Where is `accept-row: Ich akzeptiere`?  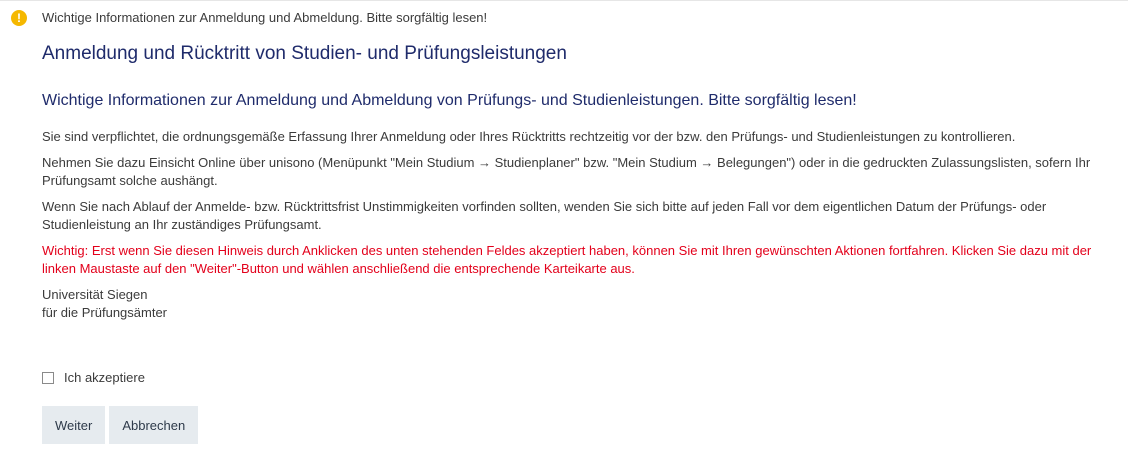
accept-row: Ich akzeptiere is located at coordinates (93, 377).